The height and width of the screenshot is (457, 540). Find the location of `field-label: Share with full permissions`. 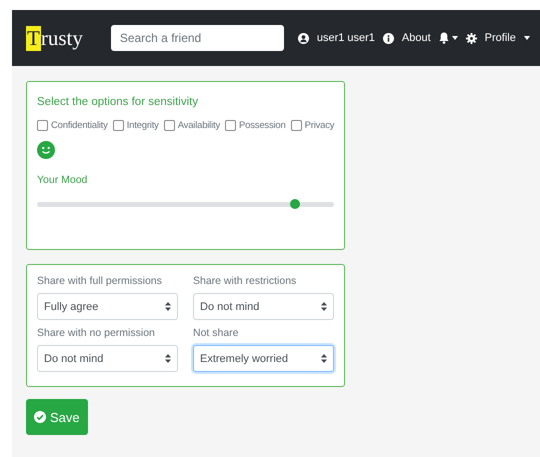

field-label: Share with full permissions is located at coordinates (100, 281).